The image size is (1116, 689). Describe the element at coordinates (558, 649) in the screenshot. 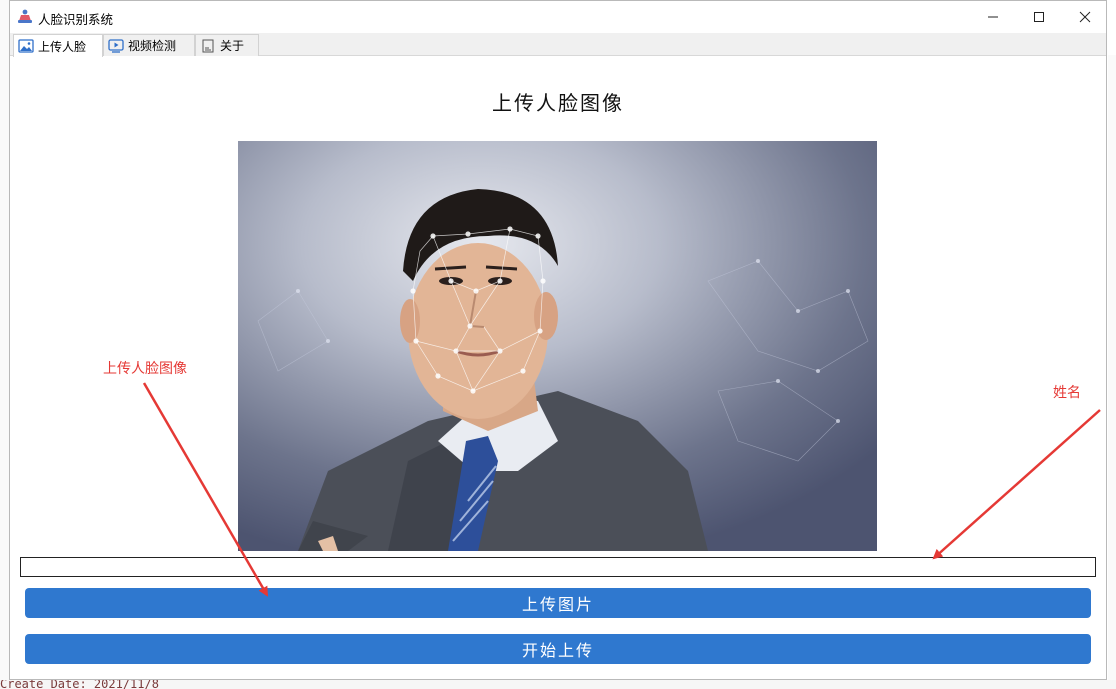

I see `start-upload-button: 开始上传` at that location.